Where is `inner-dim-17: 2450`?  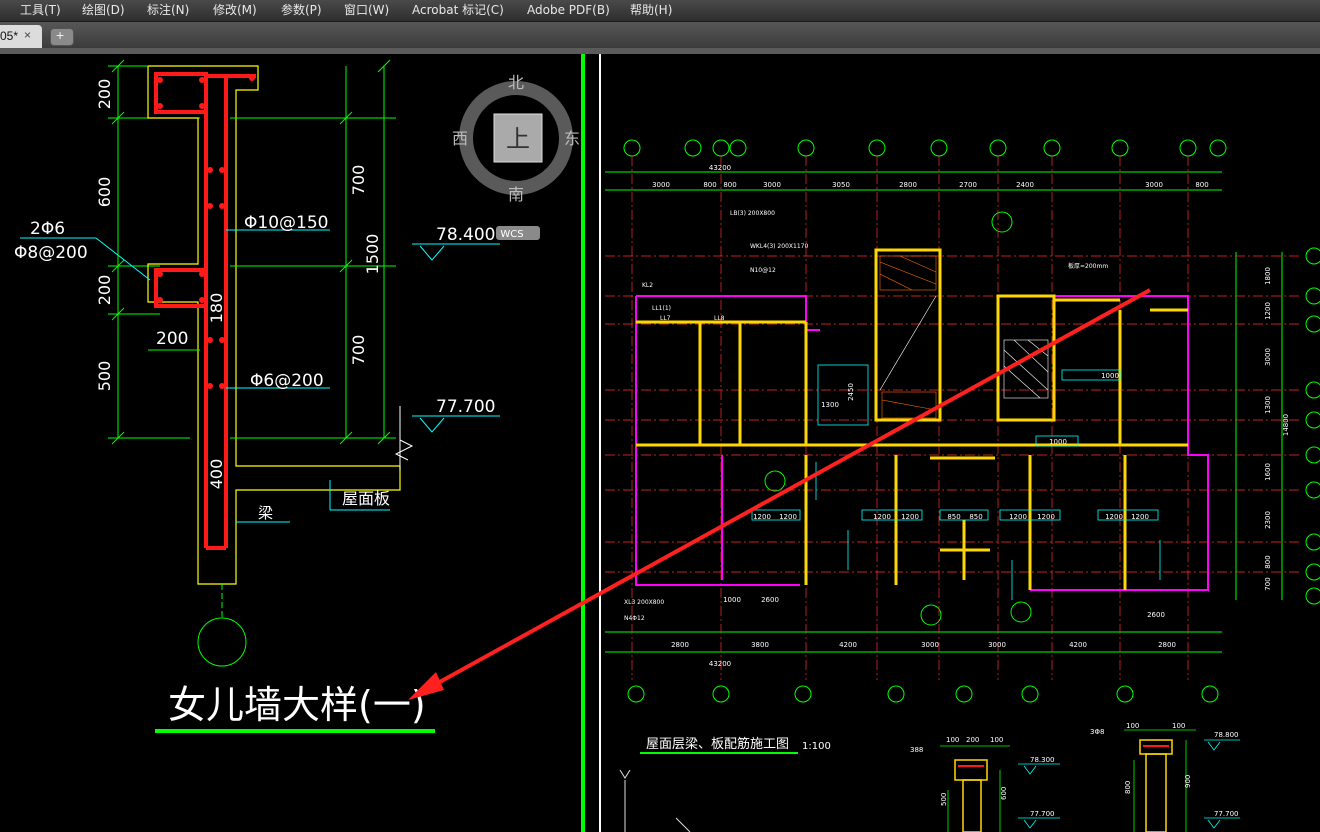 inner-dim-17: 2450 is located at coordinates (851, 392).